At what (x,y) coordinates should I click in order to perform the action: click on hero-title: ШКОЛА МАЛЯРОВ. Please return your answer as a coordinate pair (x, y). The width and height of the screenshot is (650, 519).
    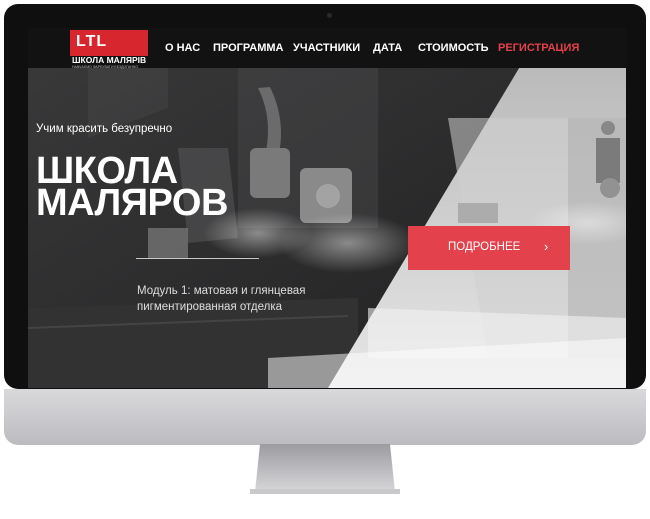
    Looking at the image, I should click on (132, 188).